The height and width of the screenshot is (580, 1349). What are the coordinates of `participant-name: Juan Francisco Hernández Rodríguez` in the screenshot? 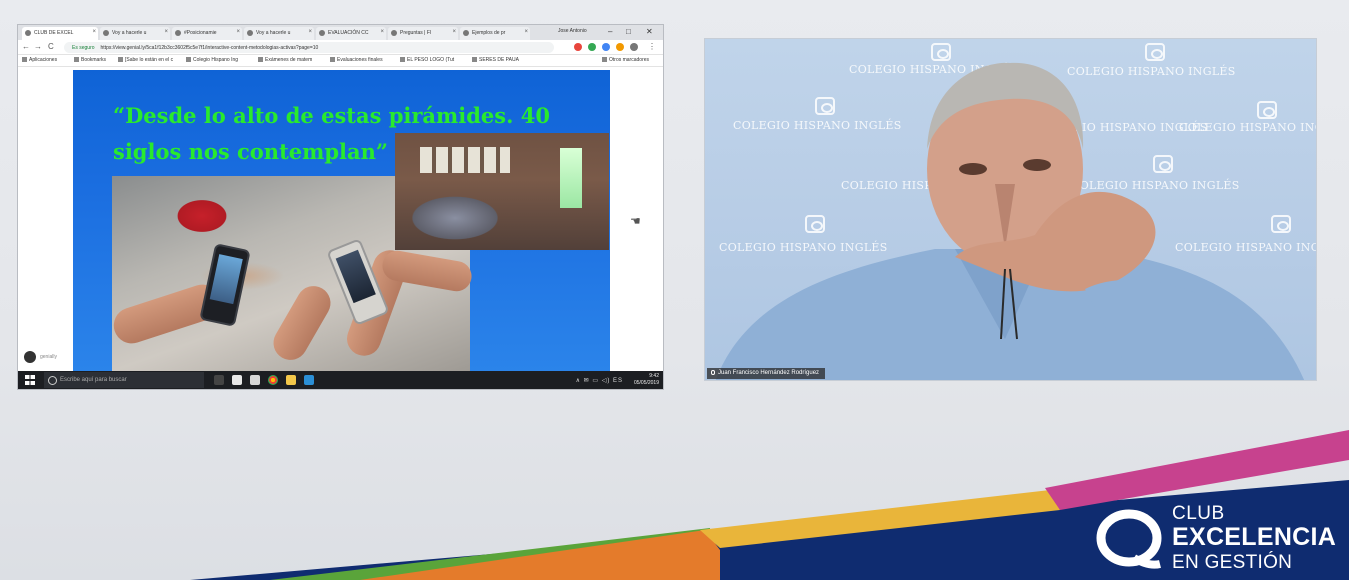 It's located at (769, 373).